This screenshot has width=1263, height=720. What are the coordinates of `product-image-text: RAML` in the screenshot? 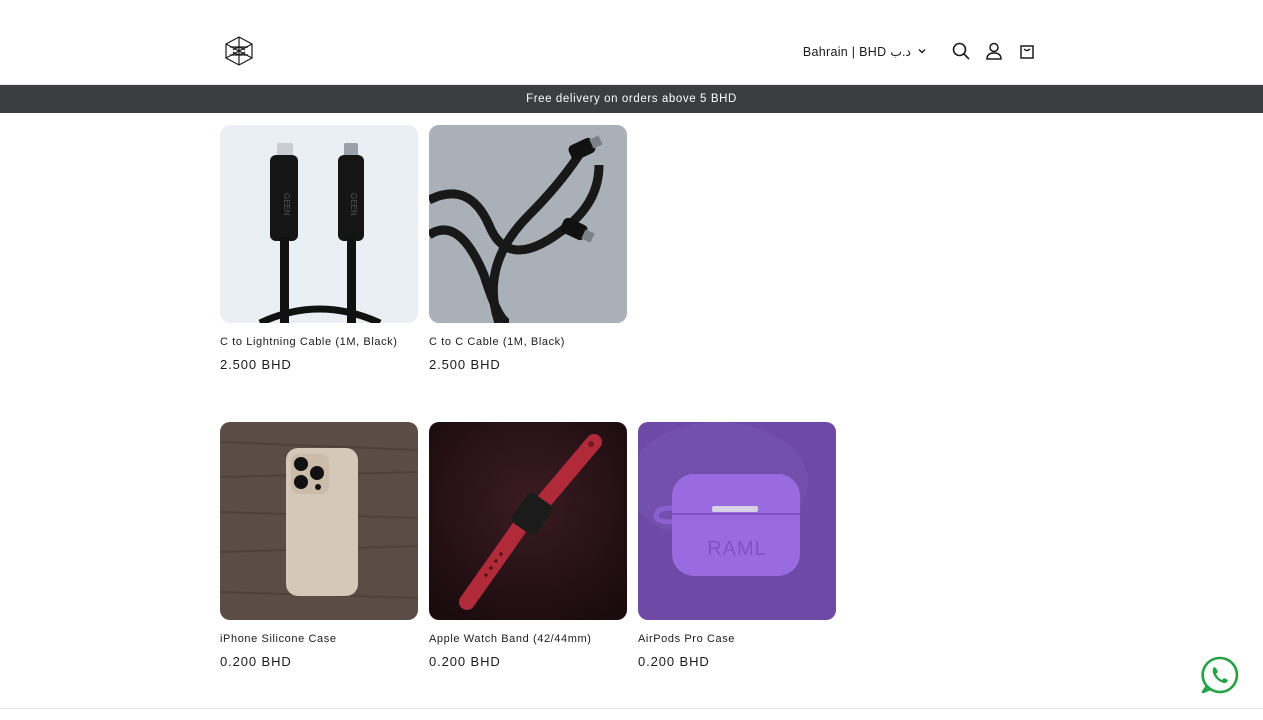 It's located at (737, 549).